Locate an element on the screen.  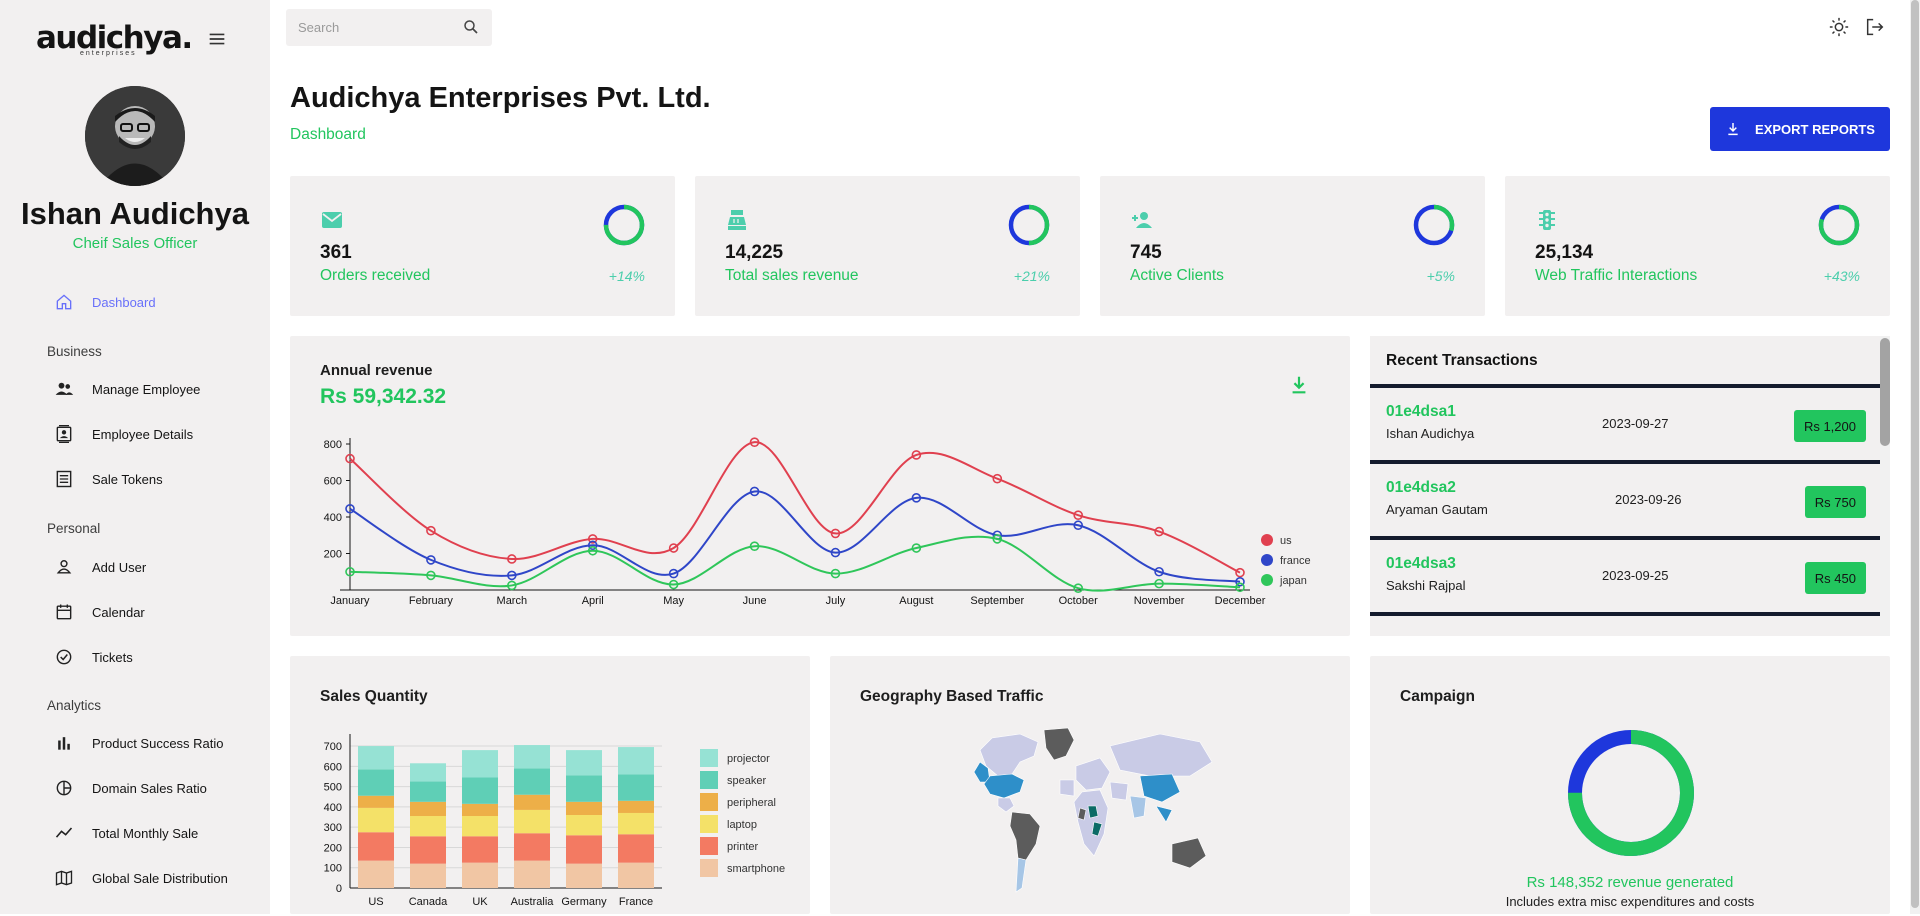
sidebar-item-manage-employee: Manage Employee is located at coordinates (154, 389).